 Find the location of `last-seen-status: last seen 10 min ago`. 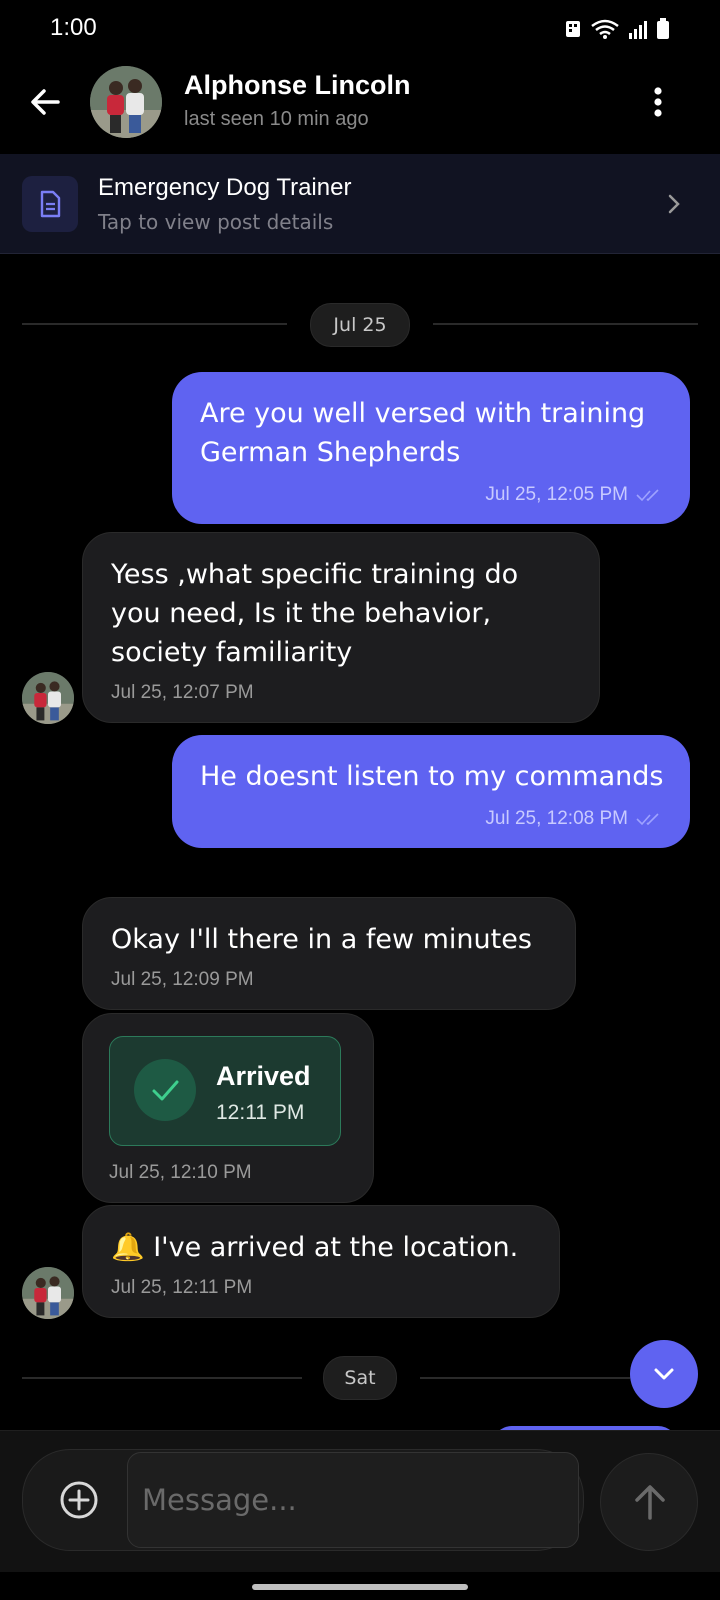

last-seen-status: last seen 10 min ago is located at coordinates (276, 119).